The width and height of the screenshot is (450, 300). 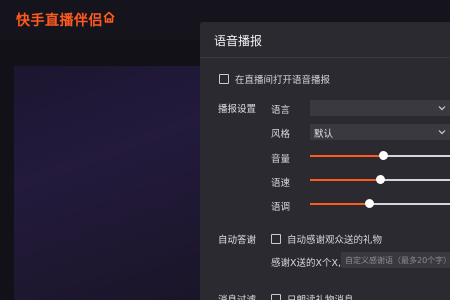 What do you see at coordinates (306, 263) in the screenshot?
I see `thanks-text-label: 感谢X送的X个X,` at bounding box center [306, 263].